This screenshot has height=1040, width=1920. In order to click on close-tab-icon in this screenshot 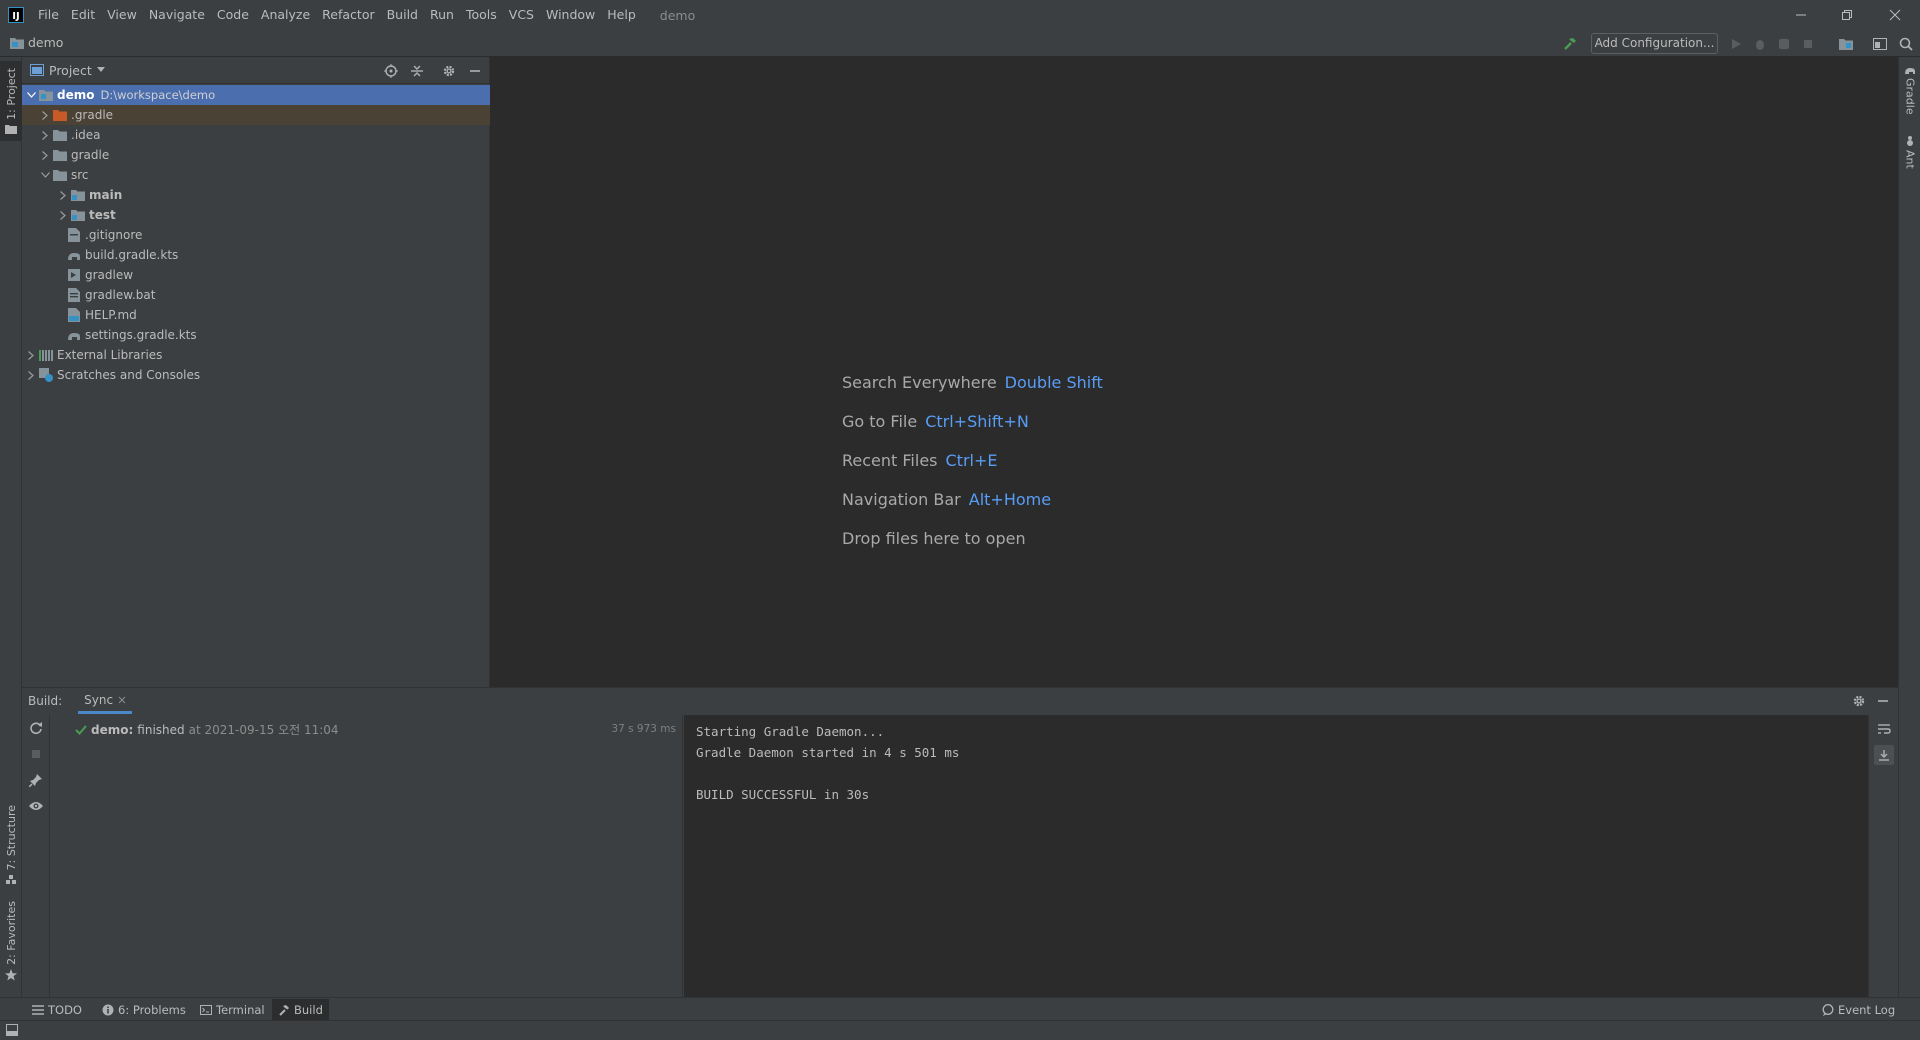, I will do `click(122, 700)`.